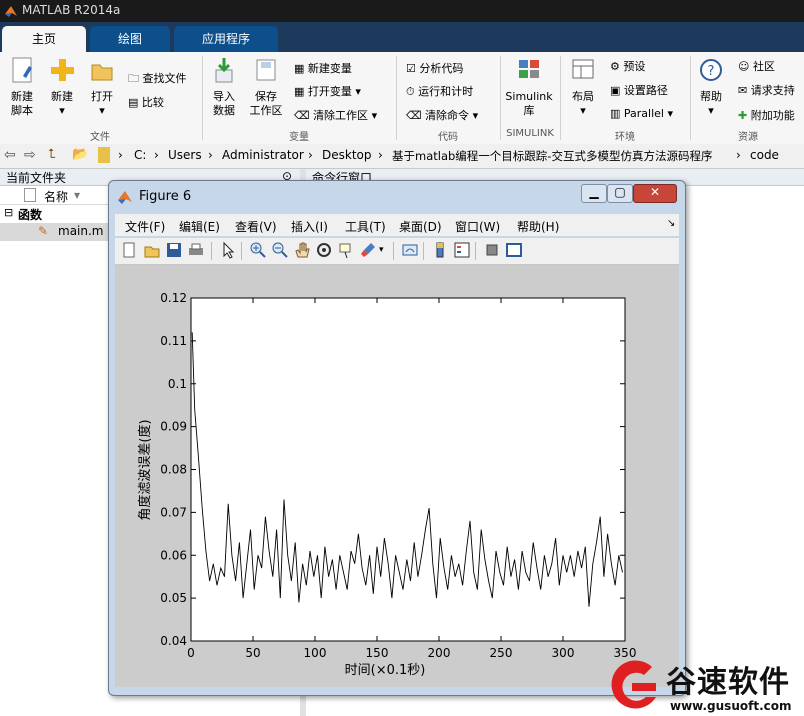 The width and height of the screenshot is (804, 716). I want to click on chevron-down-icon: ▾, so click(381, 250).